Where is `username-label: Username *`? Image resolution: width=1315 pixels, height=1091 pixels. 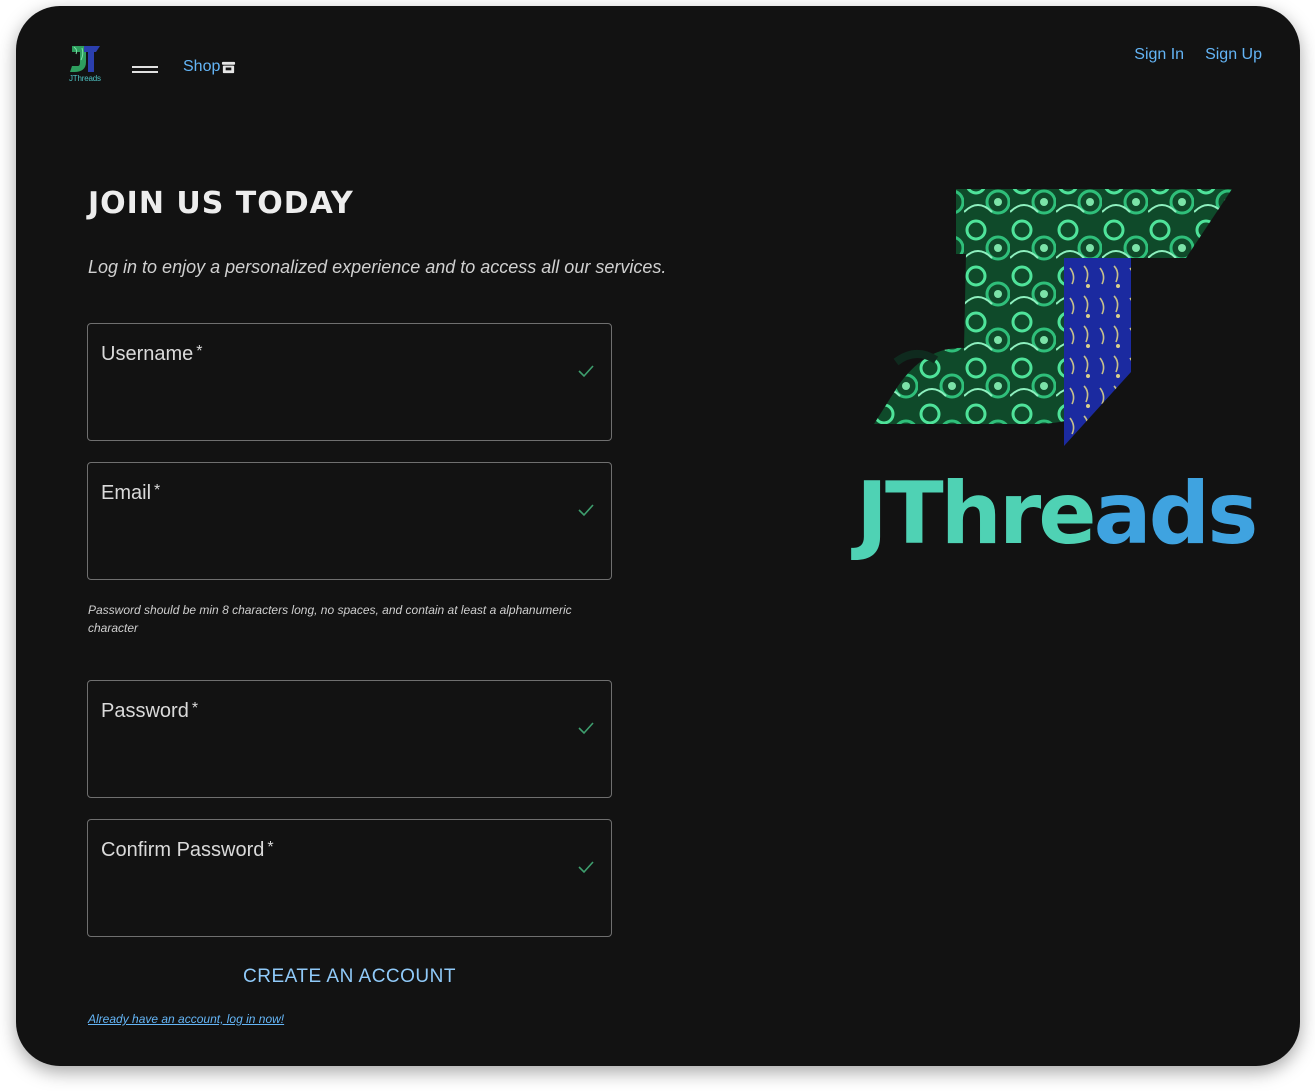
username-label: Username * is located at coordinates (152, 354).